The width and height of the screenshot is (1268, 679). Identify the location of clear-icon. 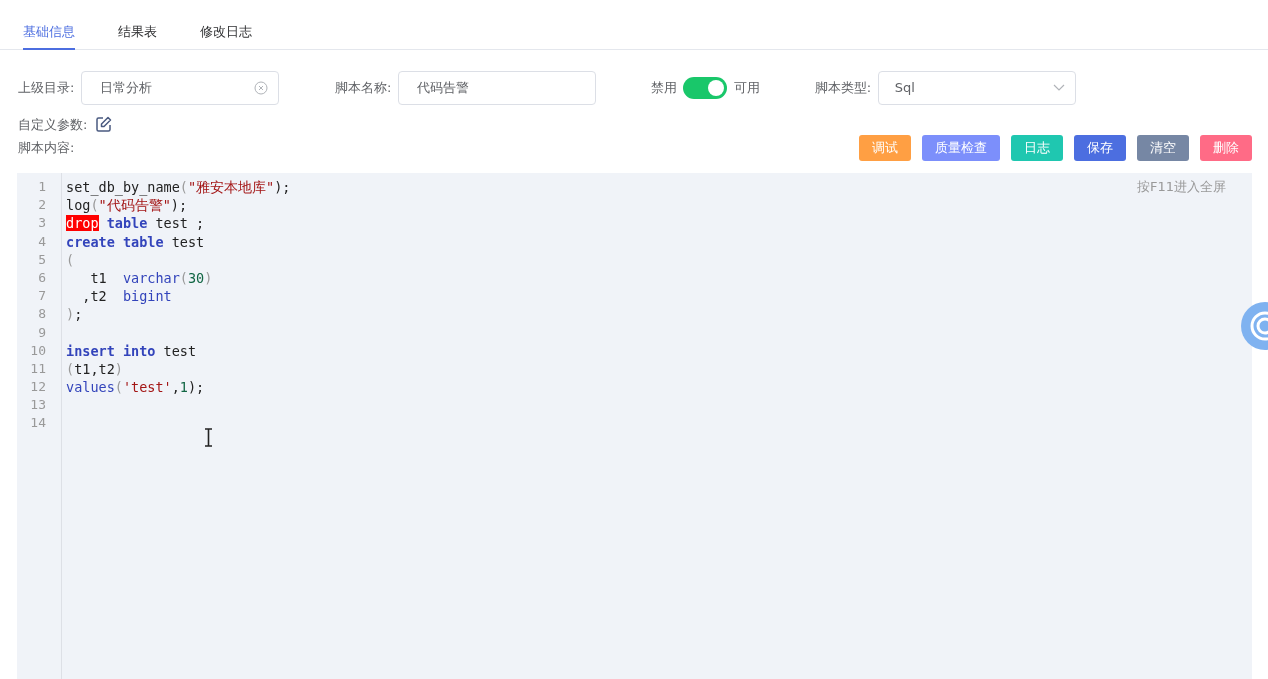
(260, 88).